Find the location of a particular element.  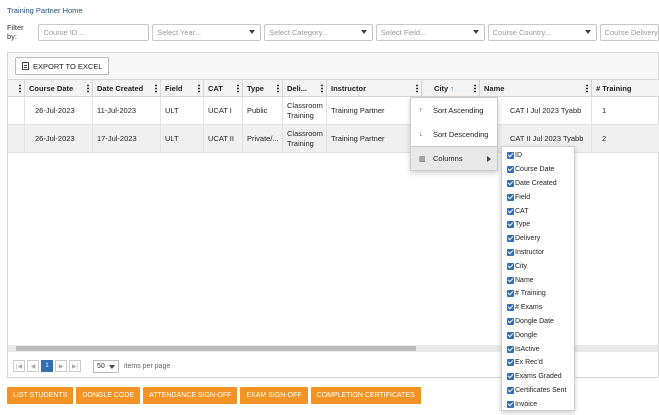

column-toggle-cat: CAT is located at coordinates (538, 211).